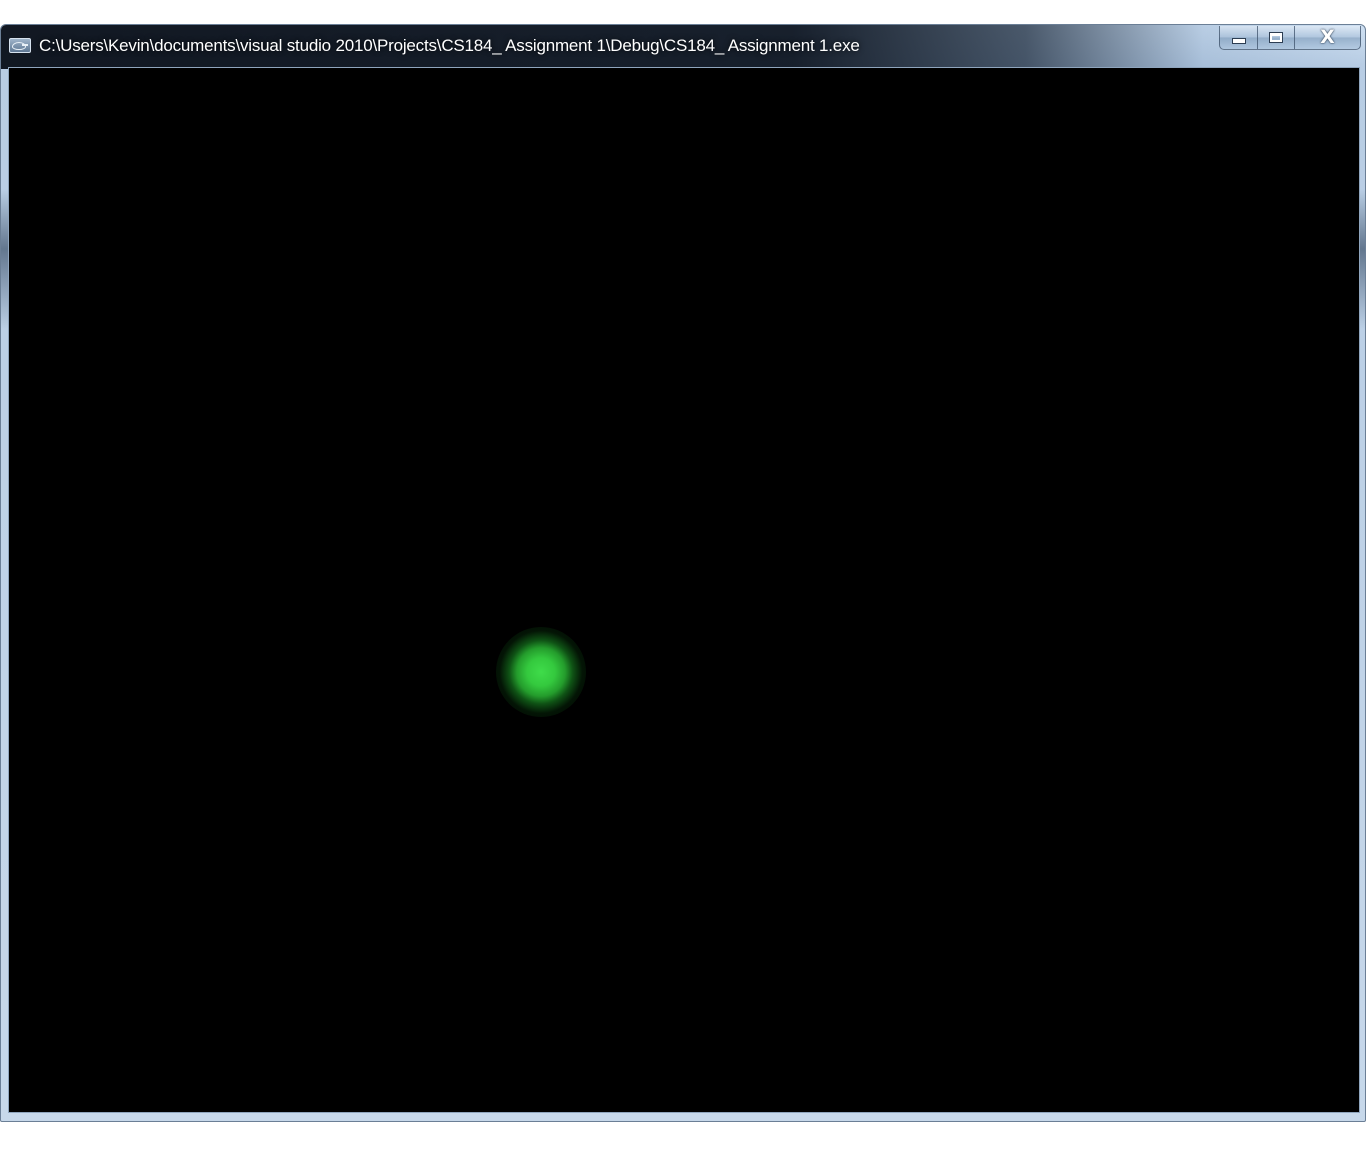 This screenshot has height=1152, width=1366. Describe the element at coordinates (20, 45) in the screenshot. I see `console-app-icon` at that location.